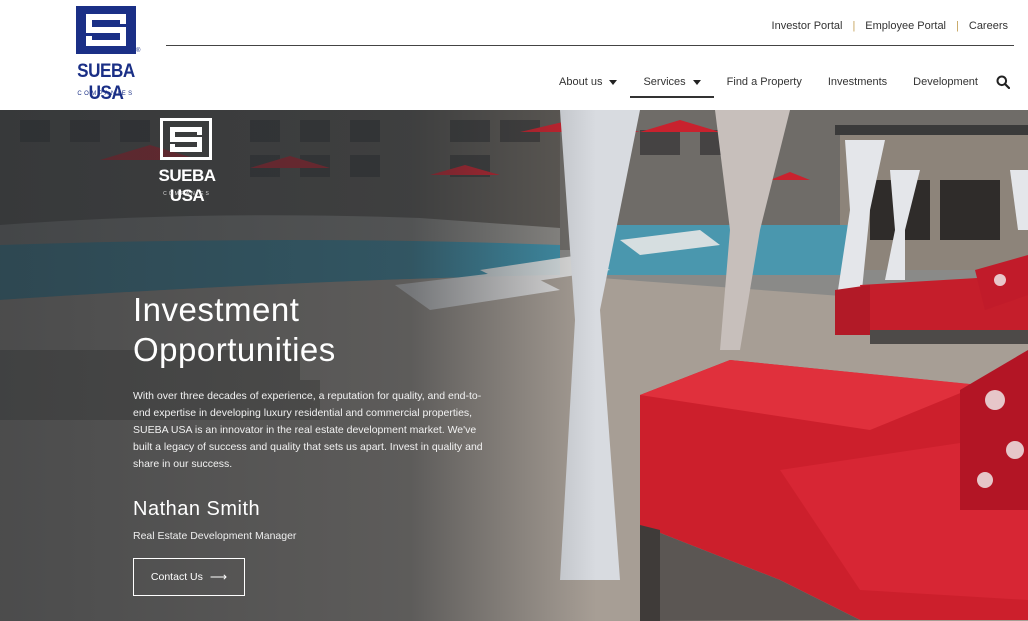 The width and height of the screenshot is (1028, 621). Describe the element at coordinates (807, 26) in the screenshot. I see `investor-portal-link: Investor Portal` at that location.